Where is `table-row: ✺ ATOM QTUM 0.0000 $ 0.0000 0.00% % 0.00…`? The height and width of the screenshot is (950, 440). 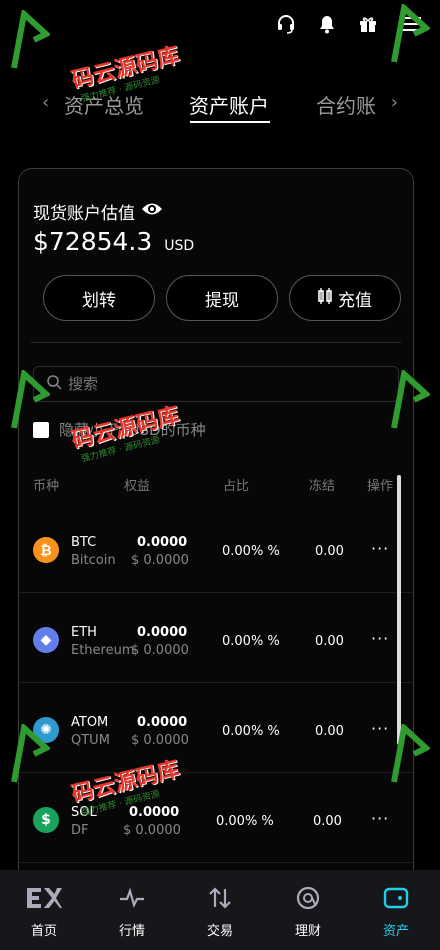
table-row: ✺ ATOM QTUM 0.0000 $ 0.0000 0.00% % 0.00… is located at coordinates (216, 728).